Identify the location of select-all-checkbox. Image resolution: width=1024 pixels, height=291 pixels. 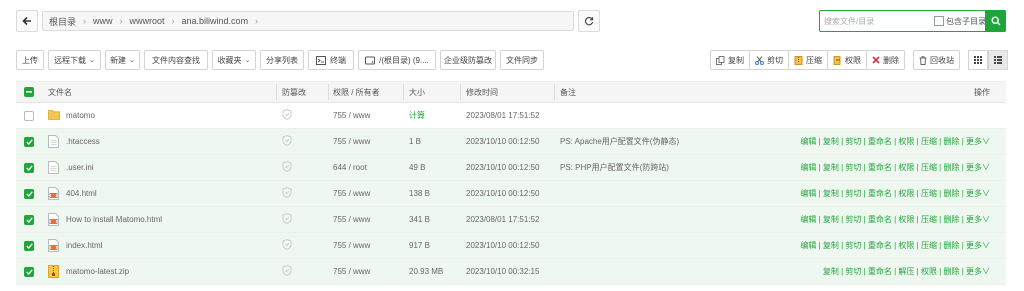
(29, 92).